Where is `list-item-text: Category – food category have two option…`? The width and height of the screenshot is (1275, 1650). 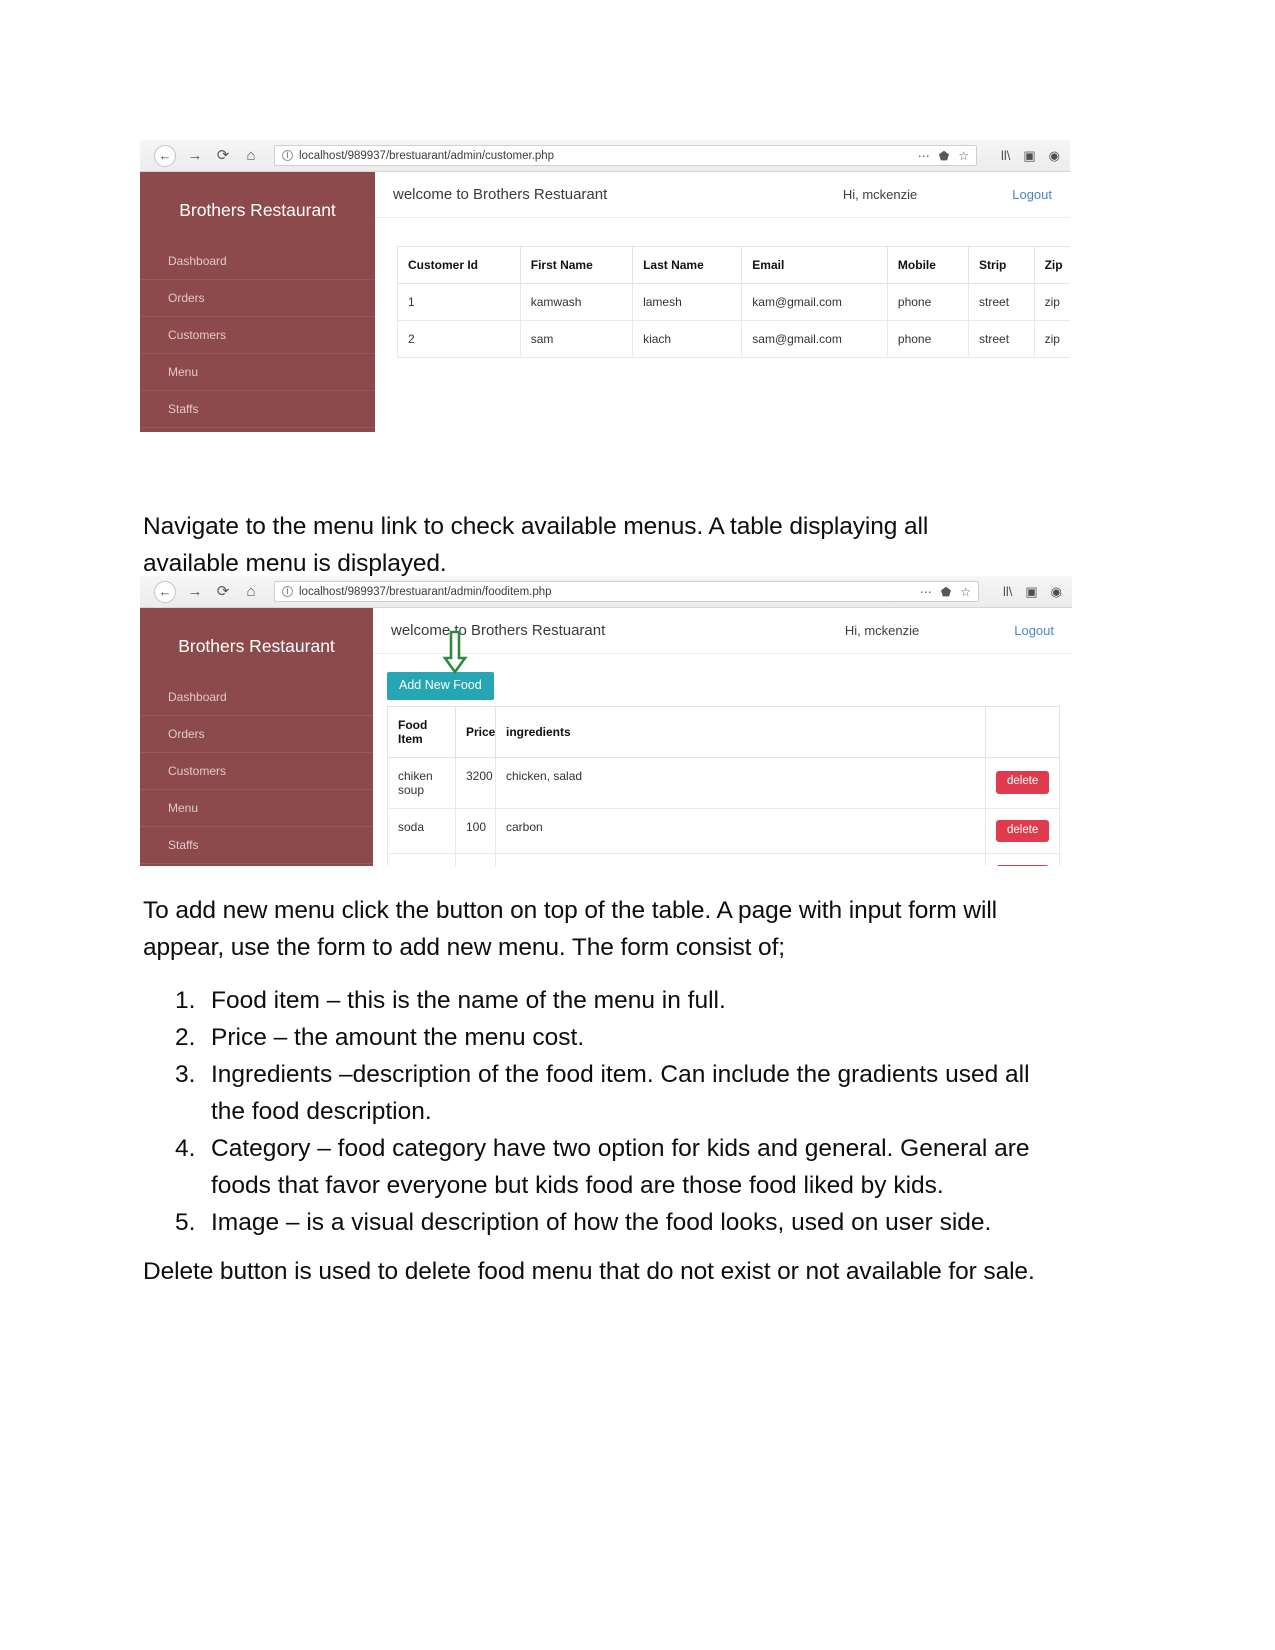 list-item-text: Category – food category have two option… is located at coordinates (620, 1167).